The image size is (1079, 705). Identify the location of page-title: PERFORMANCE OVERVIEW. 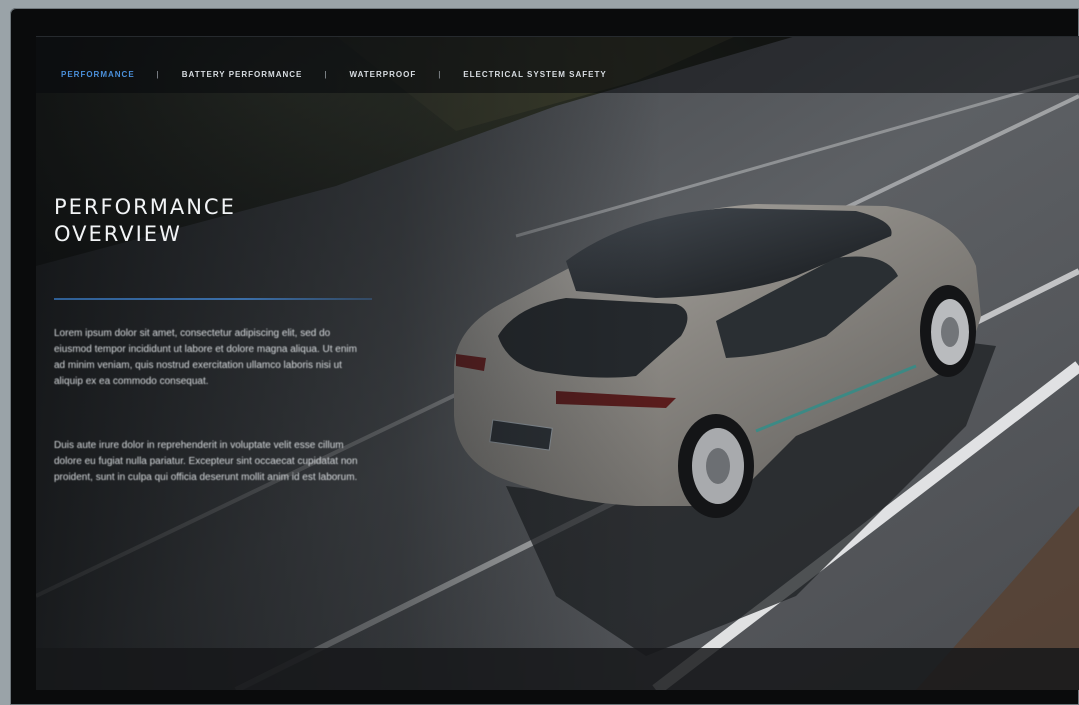
(204, 221).